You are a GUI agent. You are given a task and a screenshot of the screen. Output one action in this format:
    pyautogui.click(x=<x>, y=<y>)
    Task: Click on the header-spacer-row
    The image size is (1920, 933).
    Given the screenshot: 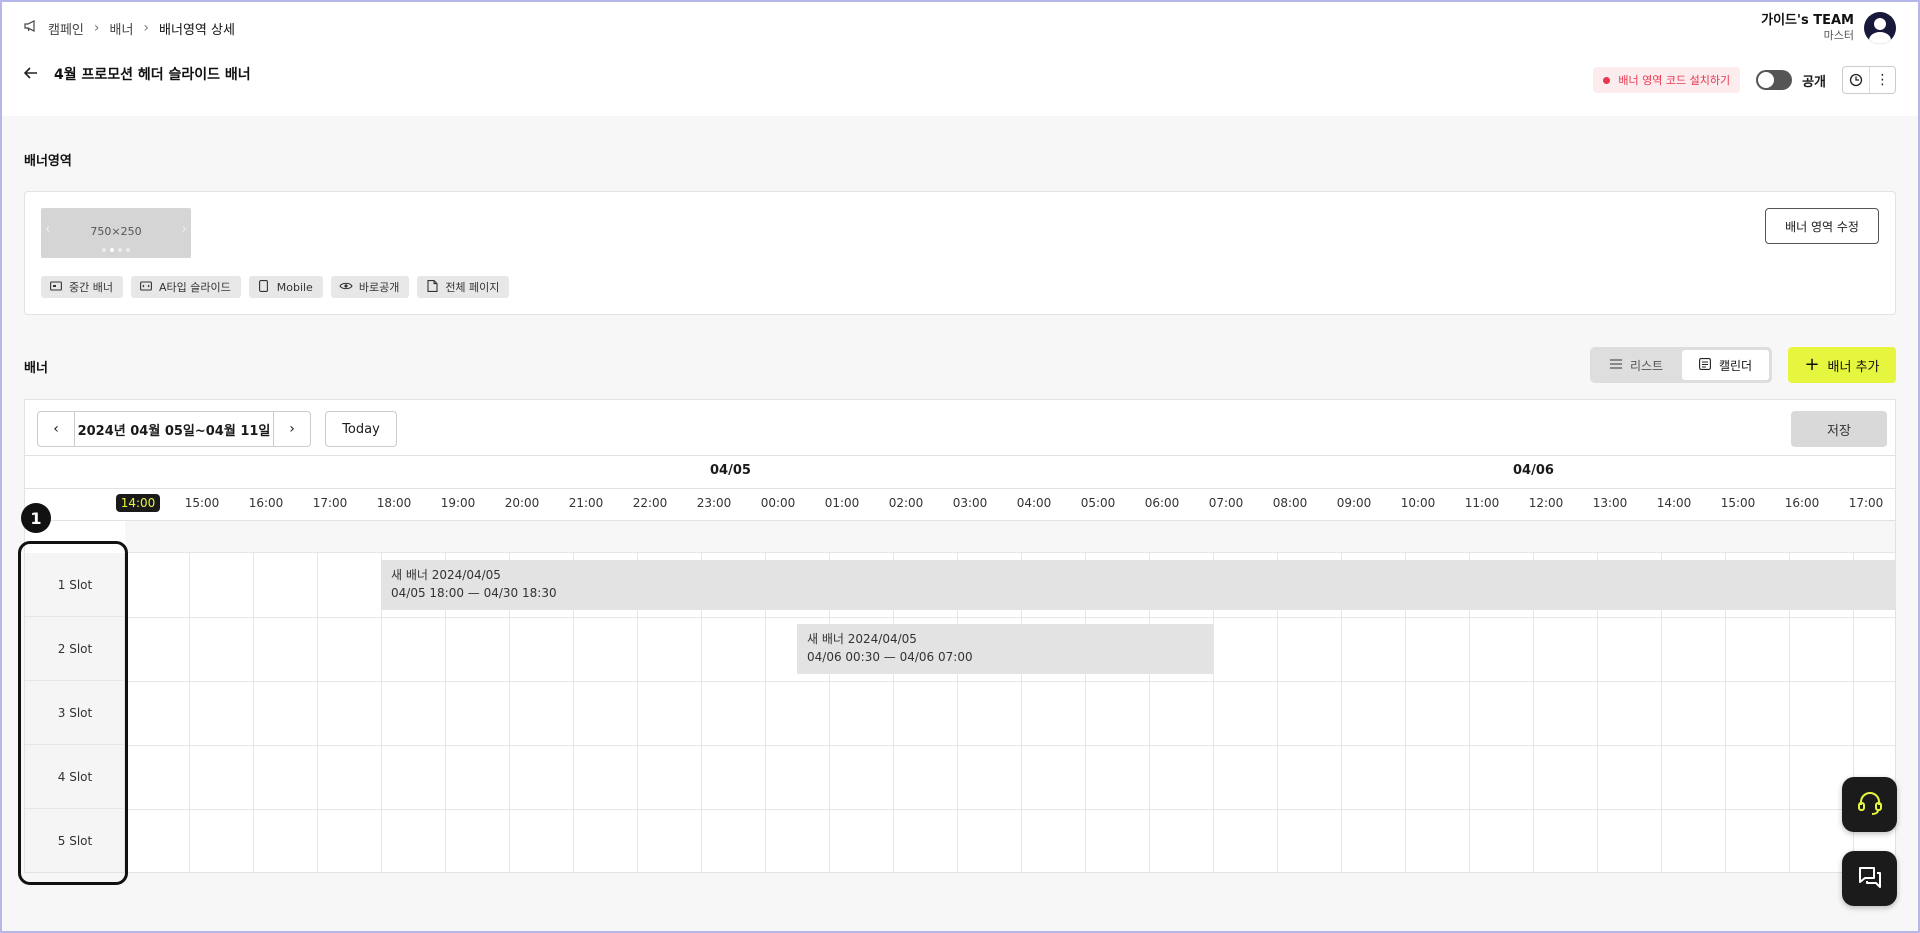 What is the action you would take?
    pyautogui.click(x=1010, y=537)
    